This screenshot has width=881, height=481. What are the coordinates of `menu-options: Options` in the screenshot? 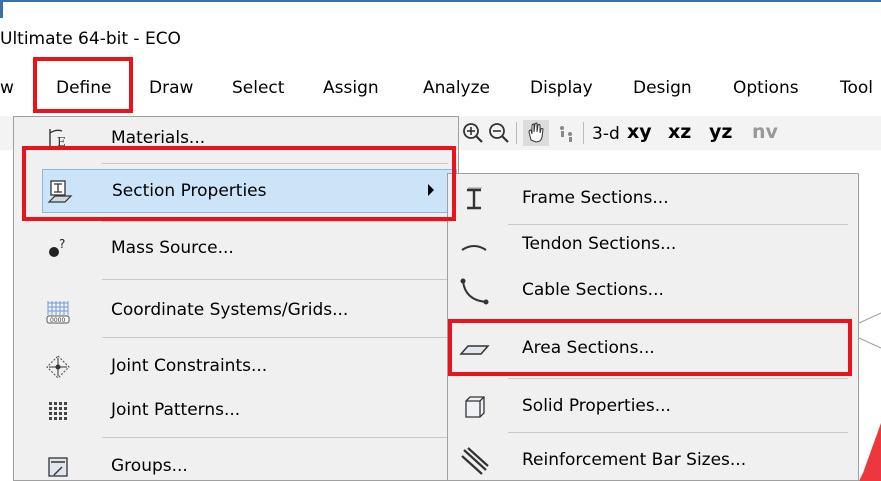 It's located at (766, 88).